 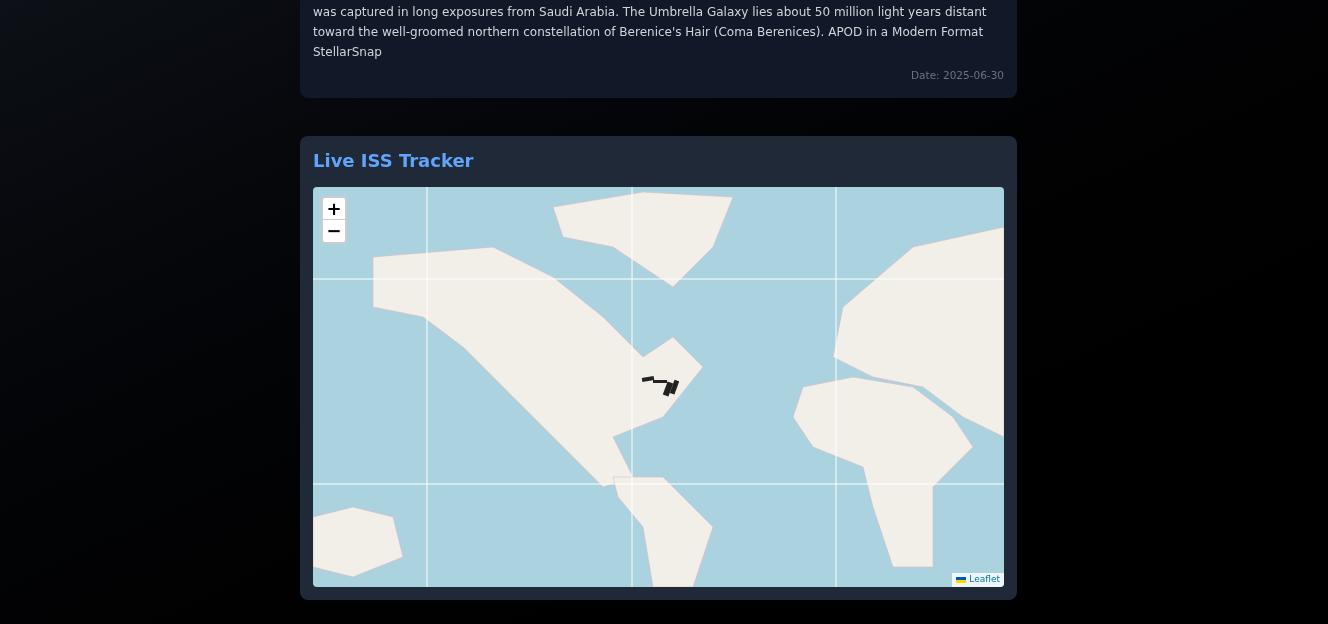 I want to click on space-station-icon, so click(x=660, y=385).